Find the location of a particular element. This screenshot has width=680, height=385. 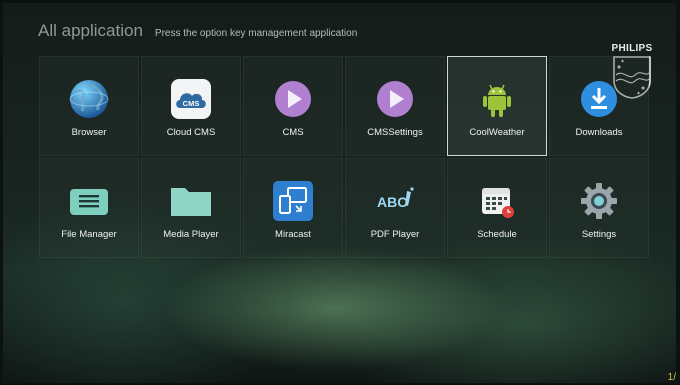

app-label: Miracast is located at coordinates (293, 234).